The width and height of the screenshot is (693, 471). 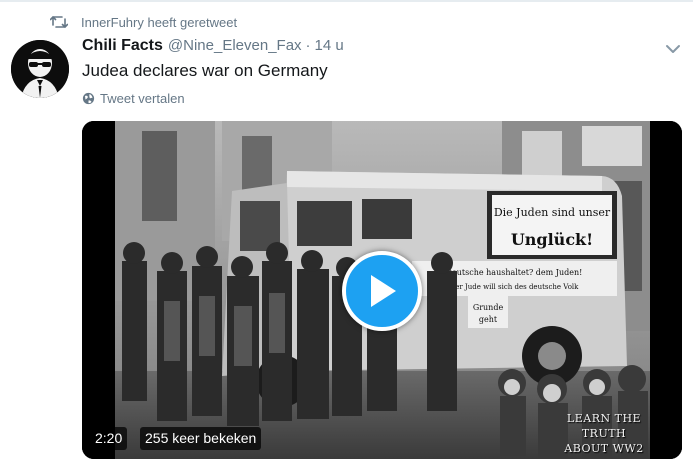 I want to click on translate-label: Tweet vertalen, so click(x=142, y=98).